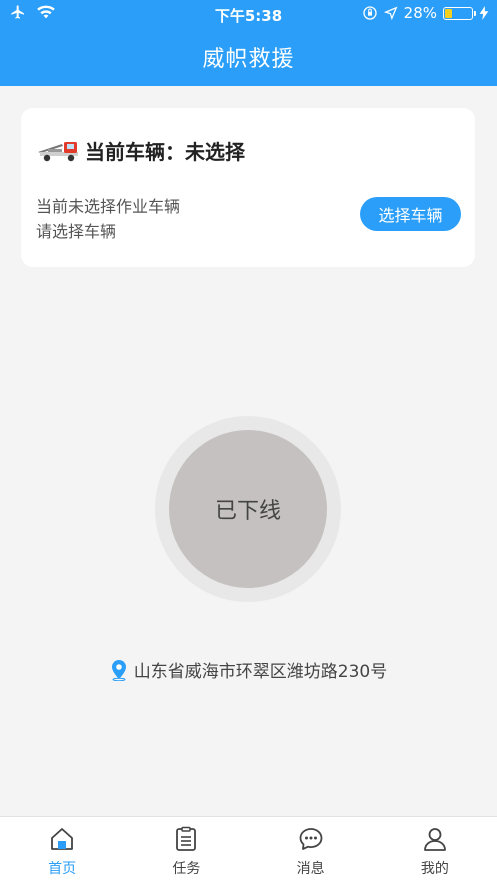 This screenshot has height=883, width=497. I want to click on tab-home-label: 首页, so click(62, 869).